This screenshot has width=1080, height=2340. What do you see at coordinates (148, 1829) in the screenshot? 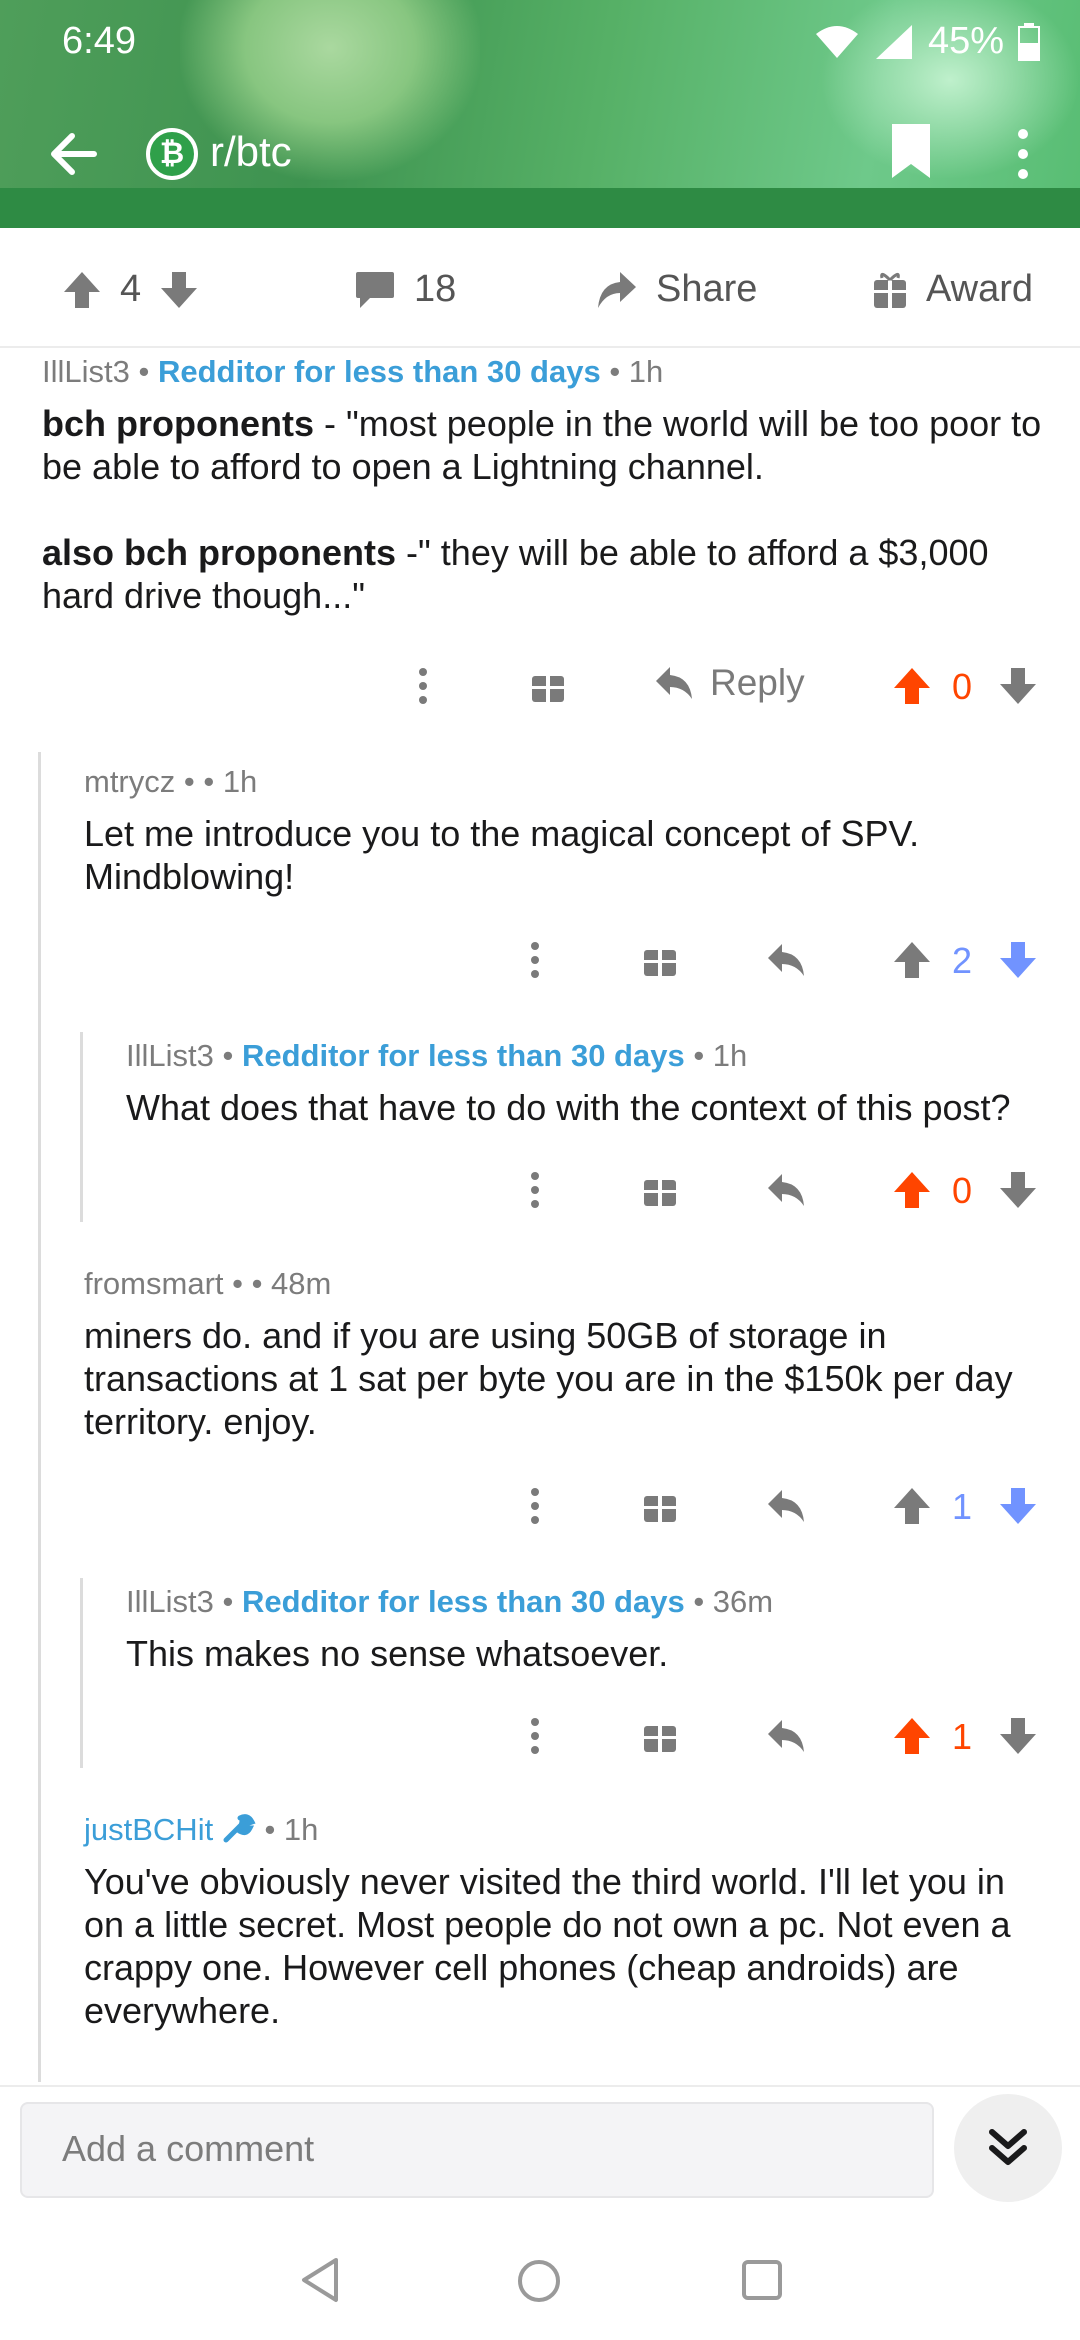
I see `comment-author: justBCHit` at bounding box center [148, 1829].